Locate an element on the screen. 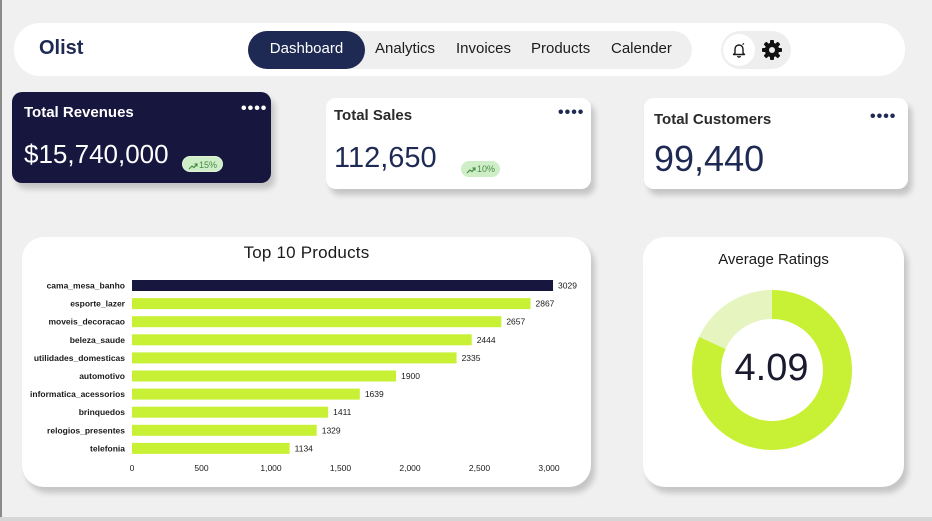 This screenshot has width=932, height=521. brand-logo-text: Olist is located at coordinates (61, 48).